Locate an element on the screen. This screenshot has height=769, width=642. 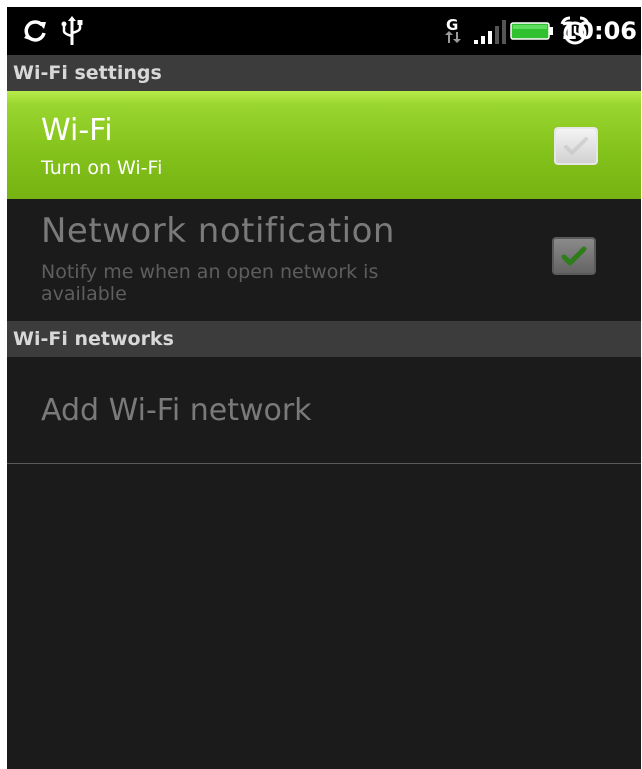
usb-icon is located at coordinates (72, 31).